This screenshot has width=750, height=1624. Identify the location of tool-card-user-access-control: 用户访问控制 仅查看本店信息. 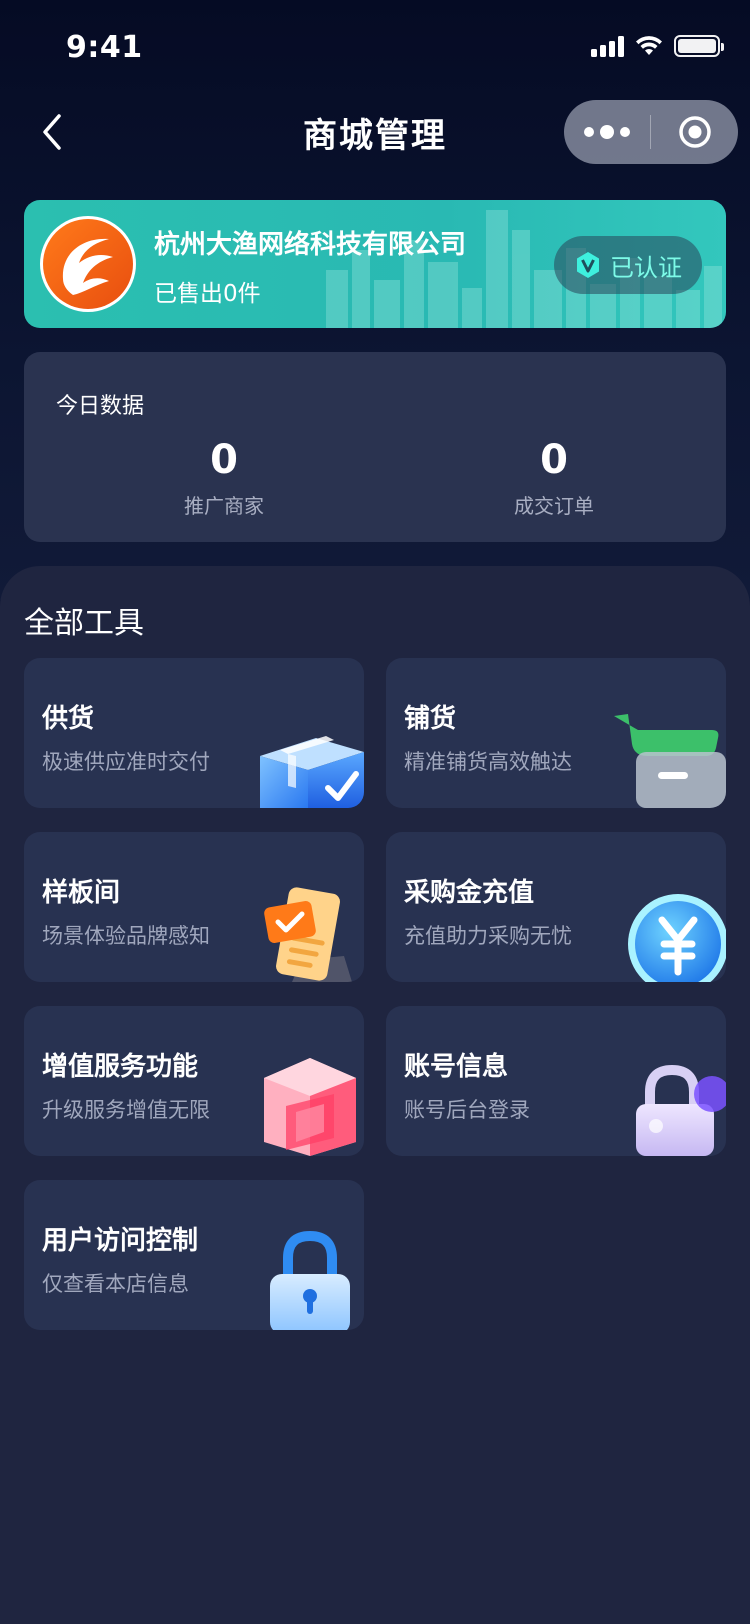
(194, 1255).